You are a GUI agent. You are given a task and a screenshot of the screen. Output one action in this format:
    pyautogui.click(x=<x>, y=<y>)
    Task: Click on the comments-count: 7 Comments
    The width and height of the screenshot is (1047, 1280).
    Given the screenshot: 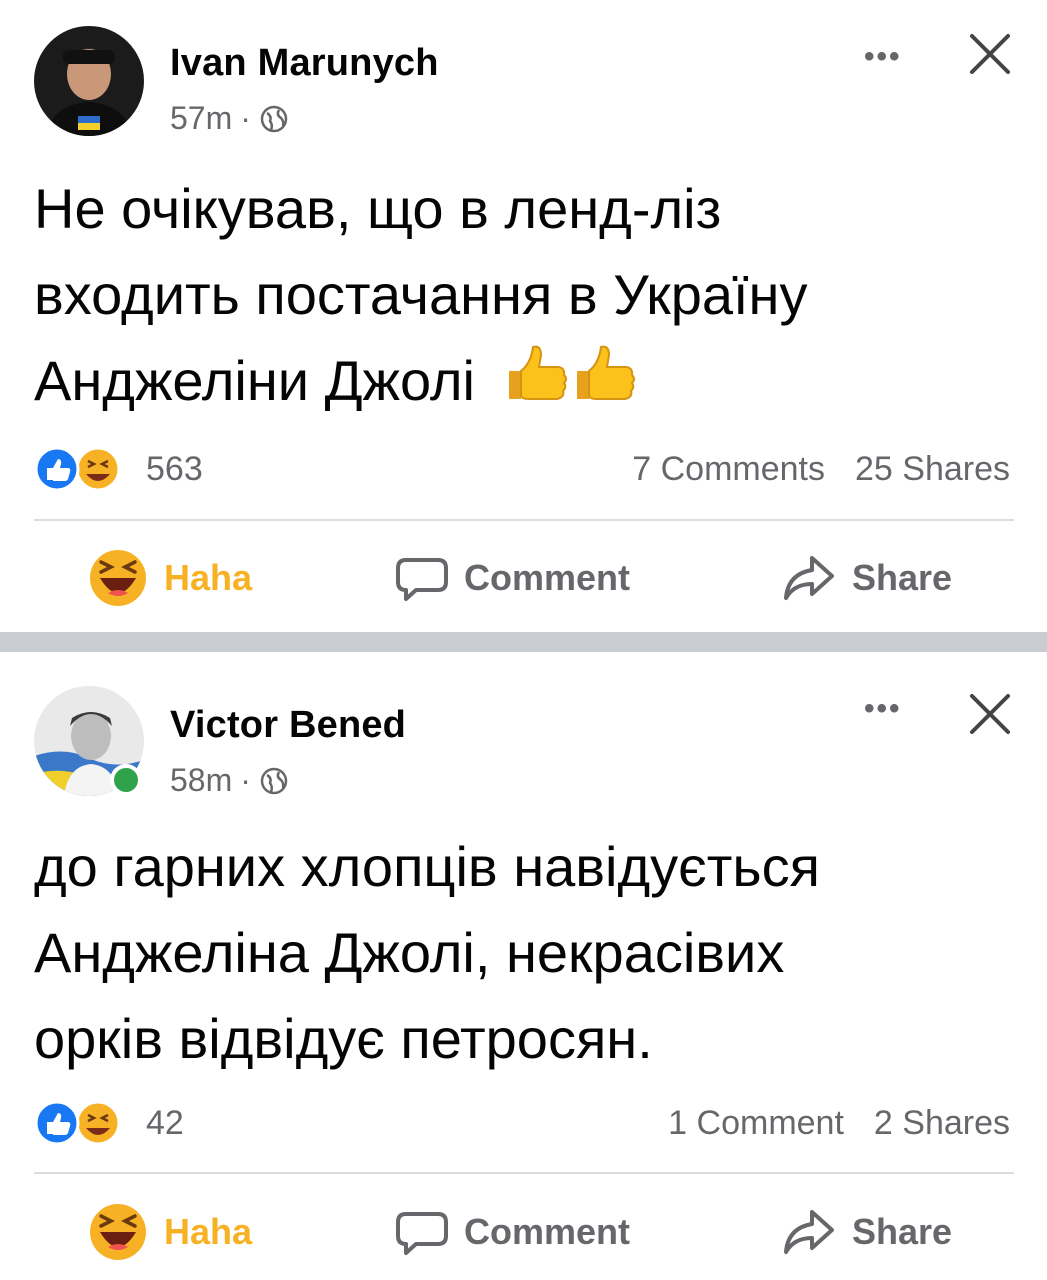 What is the action you would take?
    pyautogui.click(x=728, y=469)
    